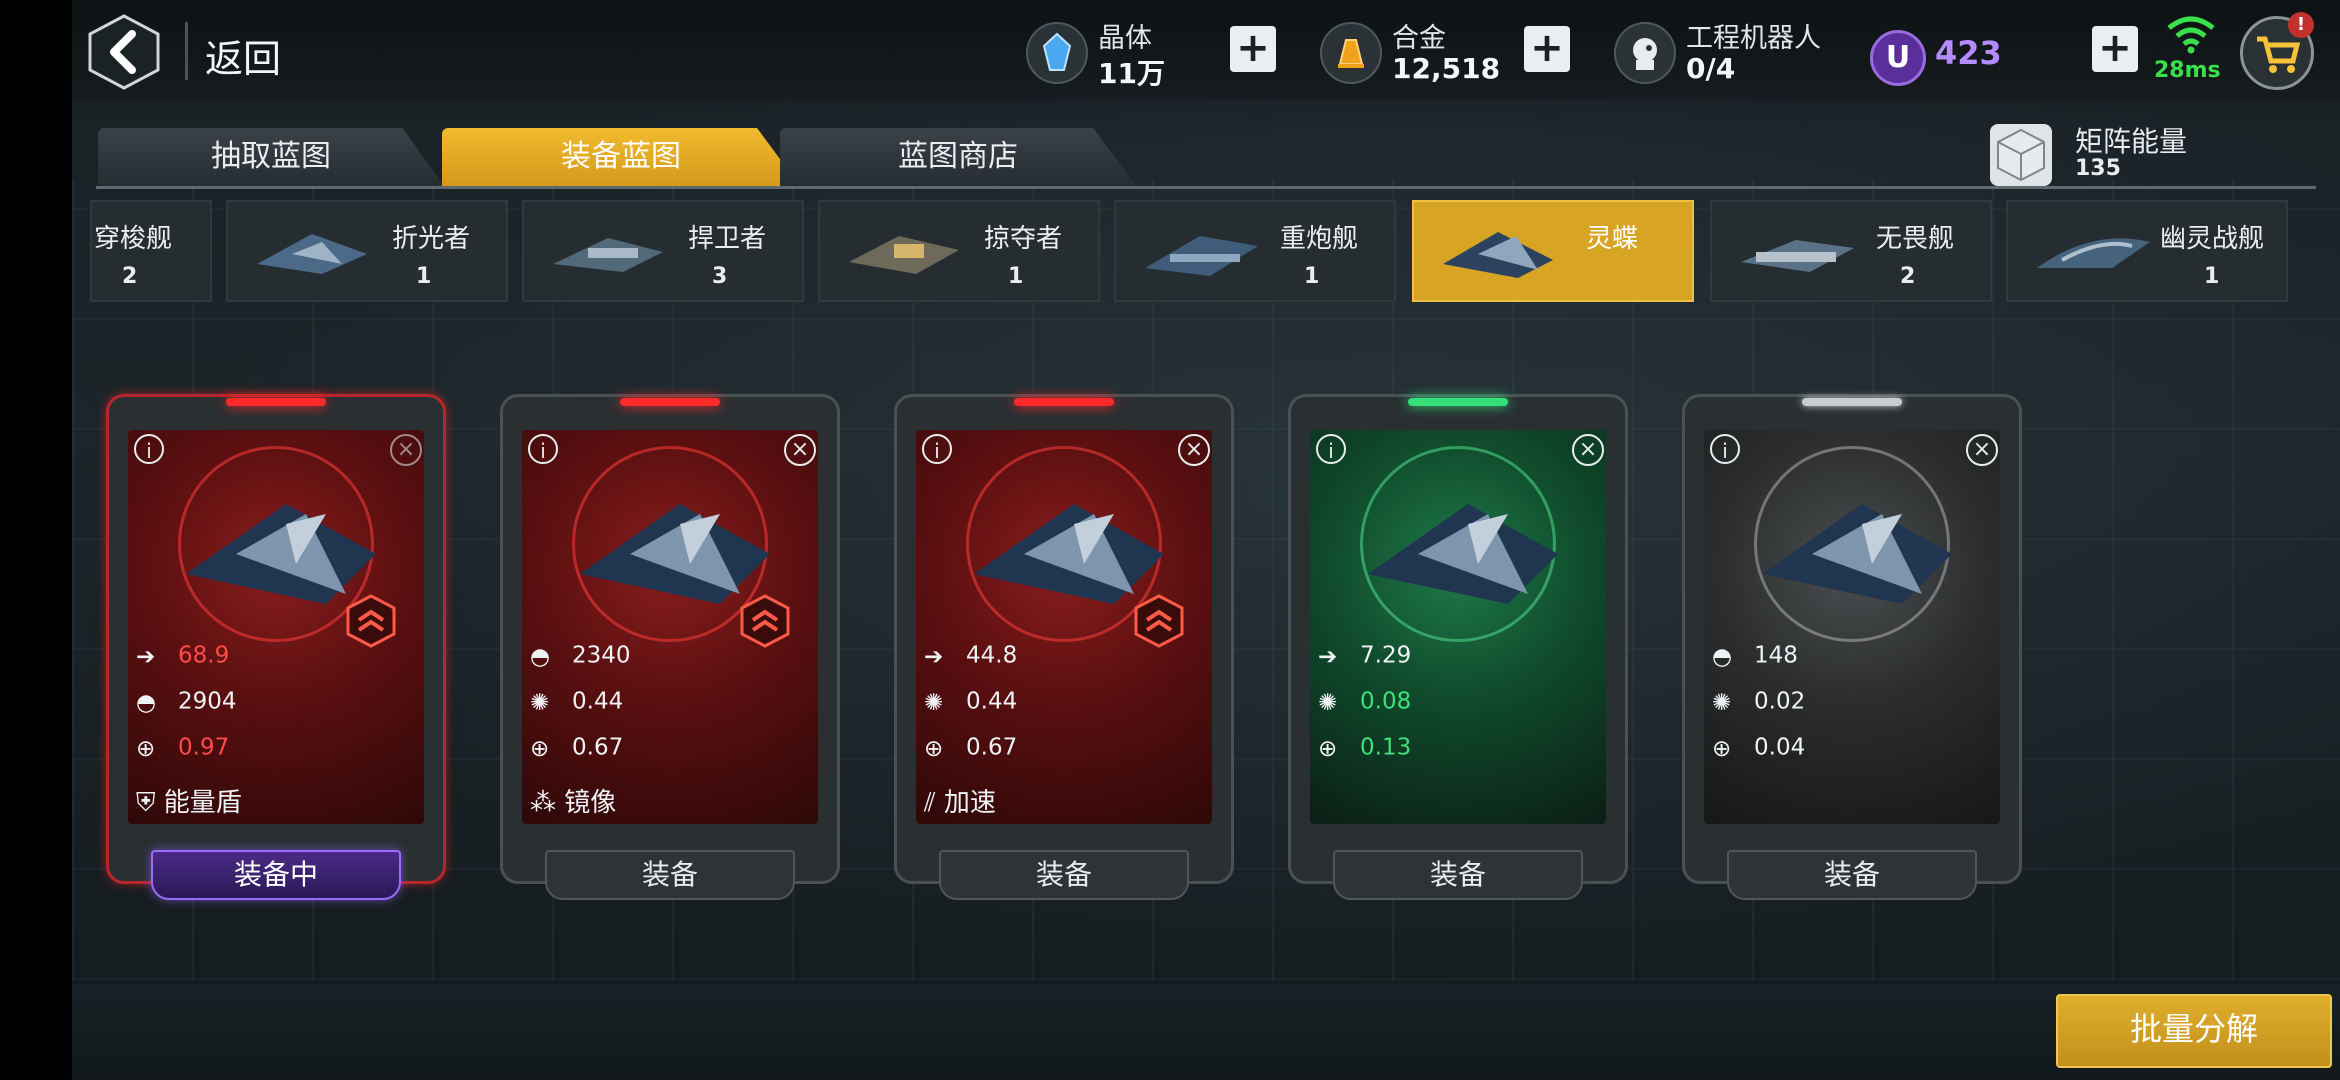 This screenshot has height=1080, width=2340. I want to click on equipped-button: 装备中, so click(276, 875).